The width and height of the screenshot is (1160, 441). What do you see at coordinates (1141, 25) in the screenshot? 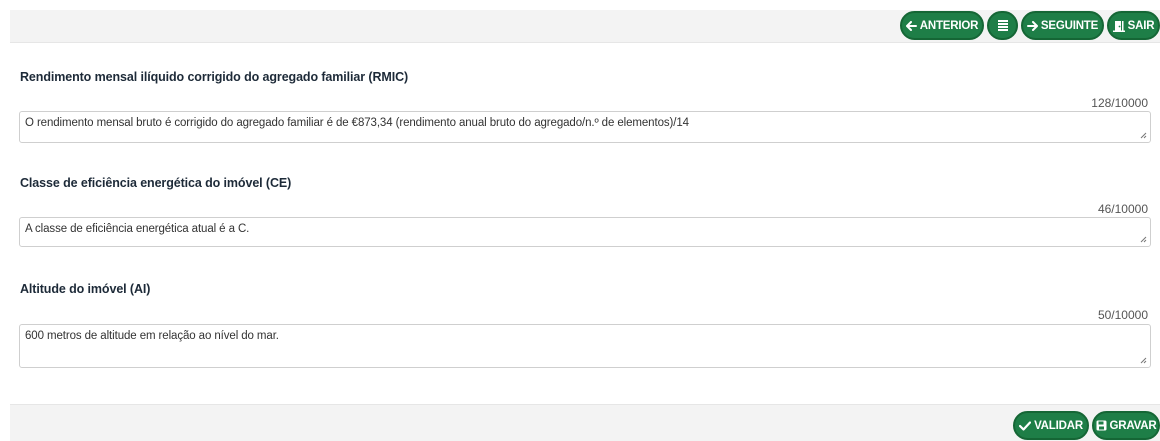
I see `sair-label: SAIR` at bounding box center [1141, 25].